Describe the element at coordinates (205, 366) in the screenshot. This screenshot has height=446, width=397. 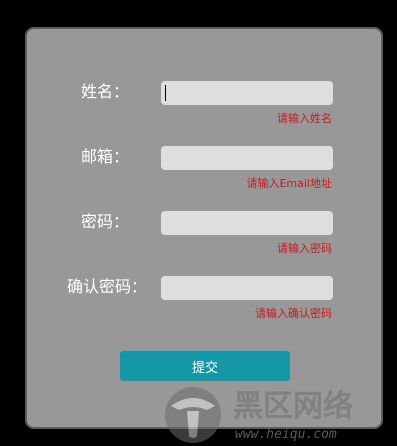
I see `submit-button: 提交` at that location.